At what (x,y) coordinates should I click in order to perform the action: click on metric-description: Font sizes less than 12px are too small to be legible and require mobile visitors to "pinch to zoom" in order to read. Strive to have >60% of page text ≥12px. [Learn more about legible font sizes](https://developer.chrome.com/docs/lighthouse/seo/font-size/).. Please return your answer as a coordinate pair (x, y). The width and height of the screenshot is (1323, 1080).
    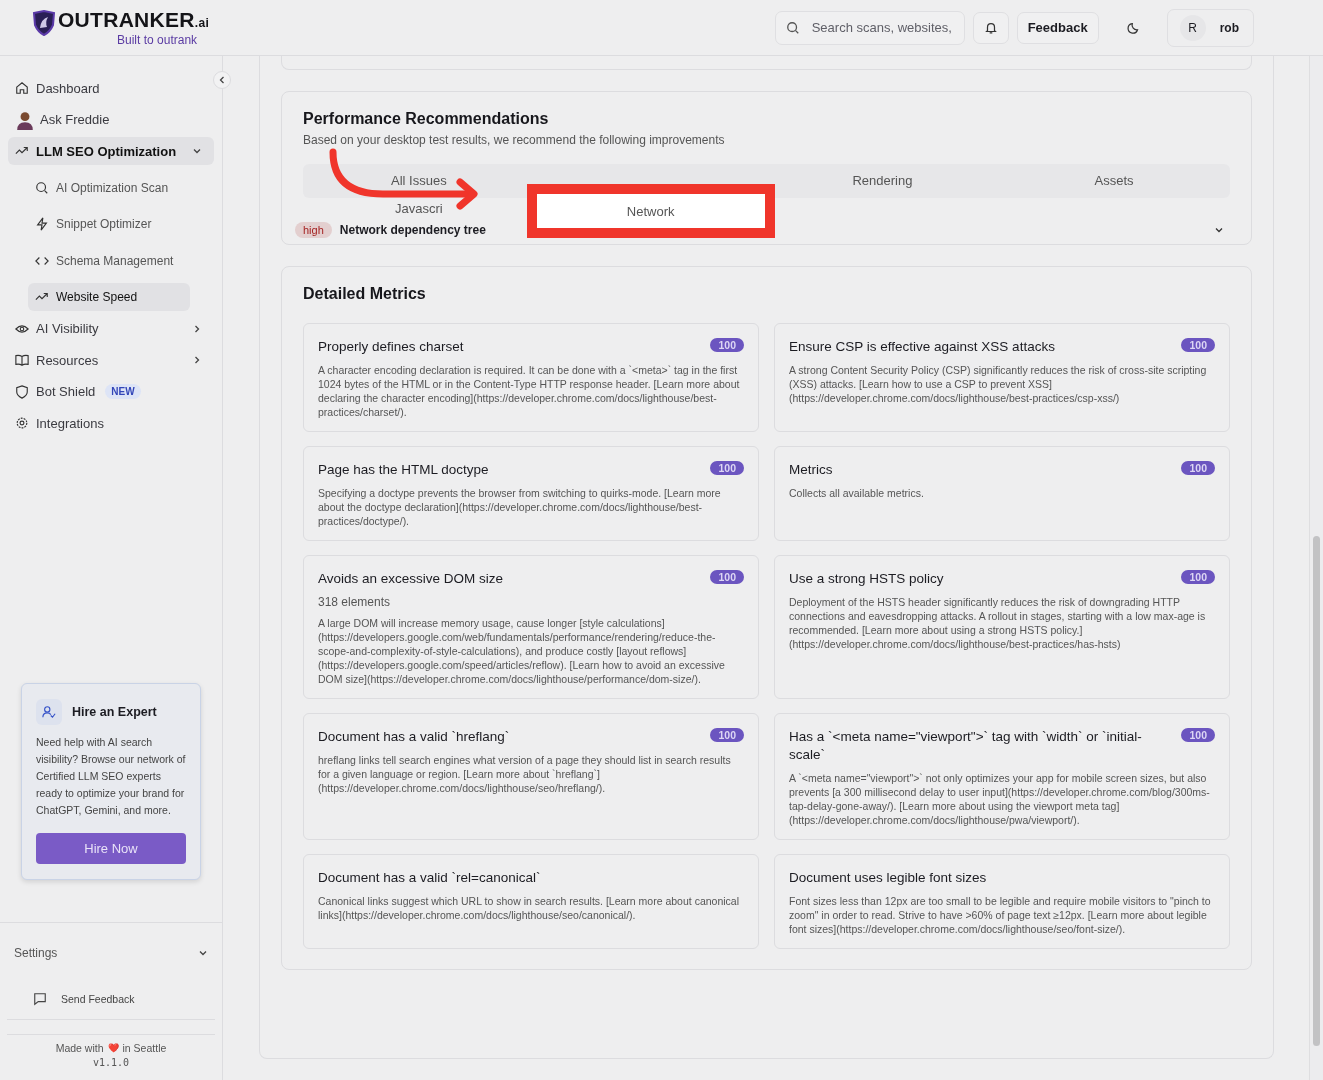
    Looking at the image, I should click on (1000, 915).